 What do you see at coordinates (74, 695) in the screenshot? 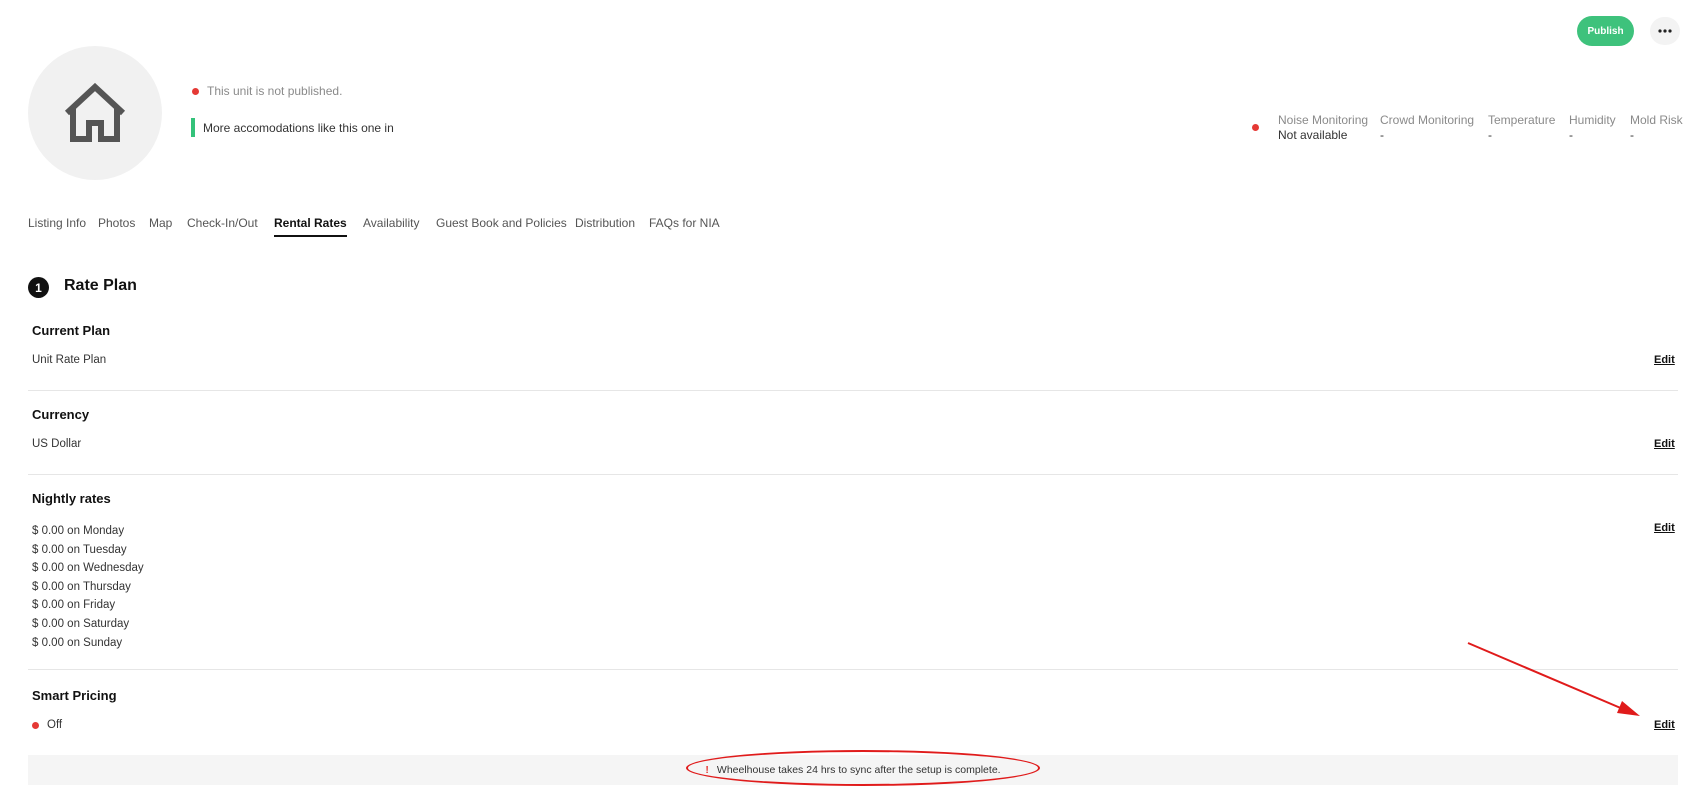
I see `smart-pricing-title: Smart Pricing` at bounding box center [74, 695].